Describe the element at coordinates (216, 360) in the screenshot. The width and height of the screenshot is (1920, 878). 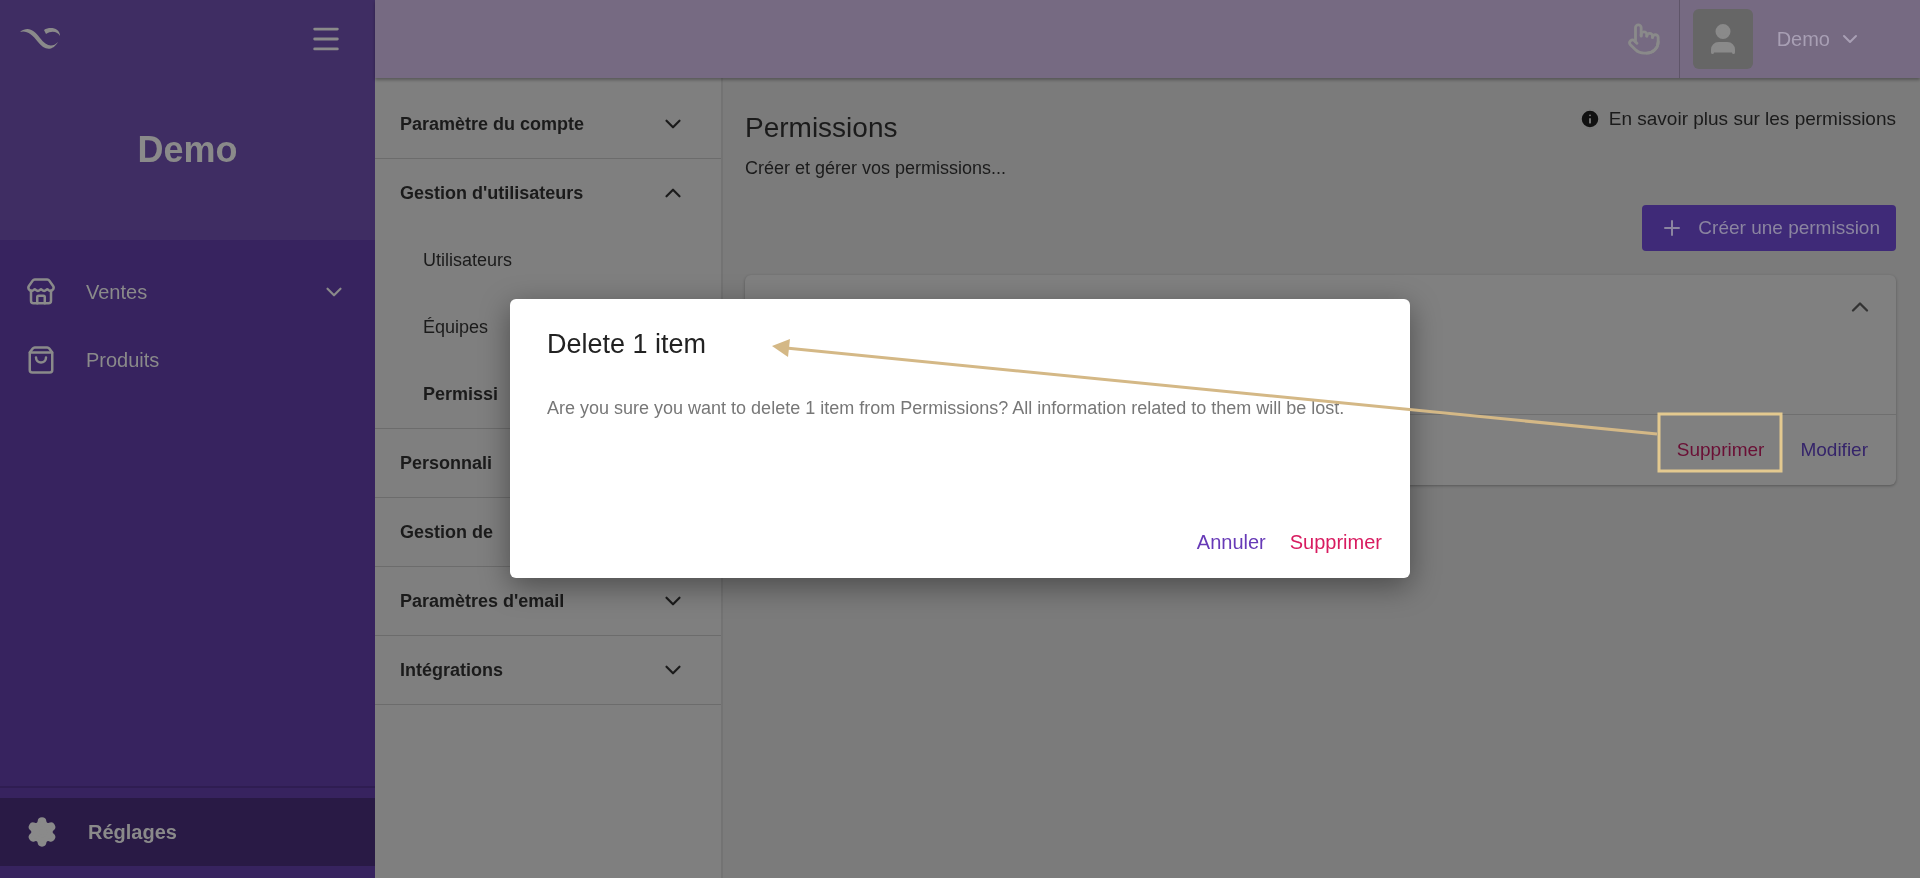
I see `nav-item: Produits` at that location.